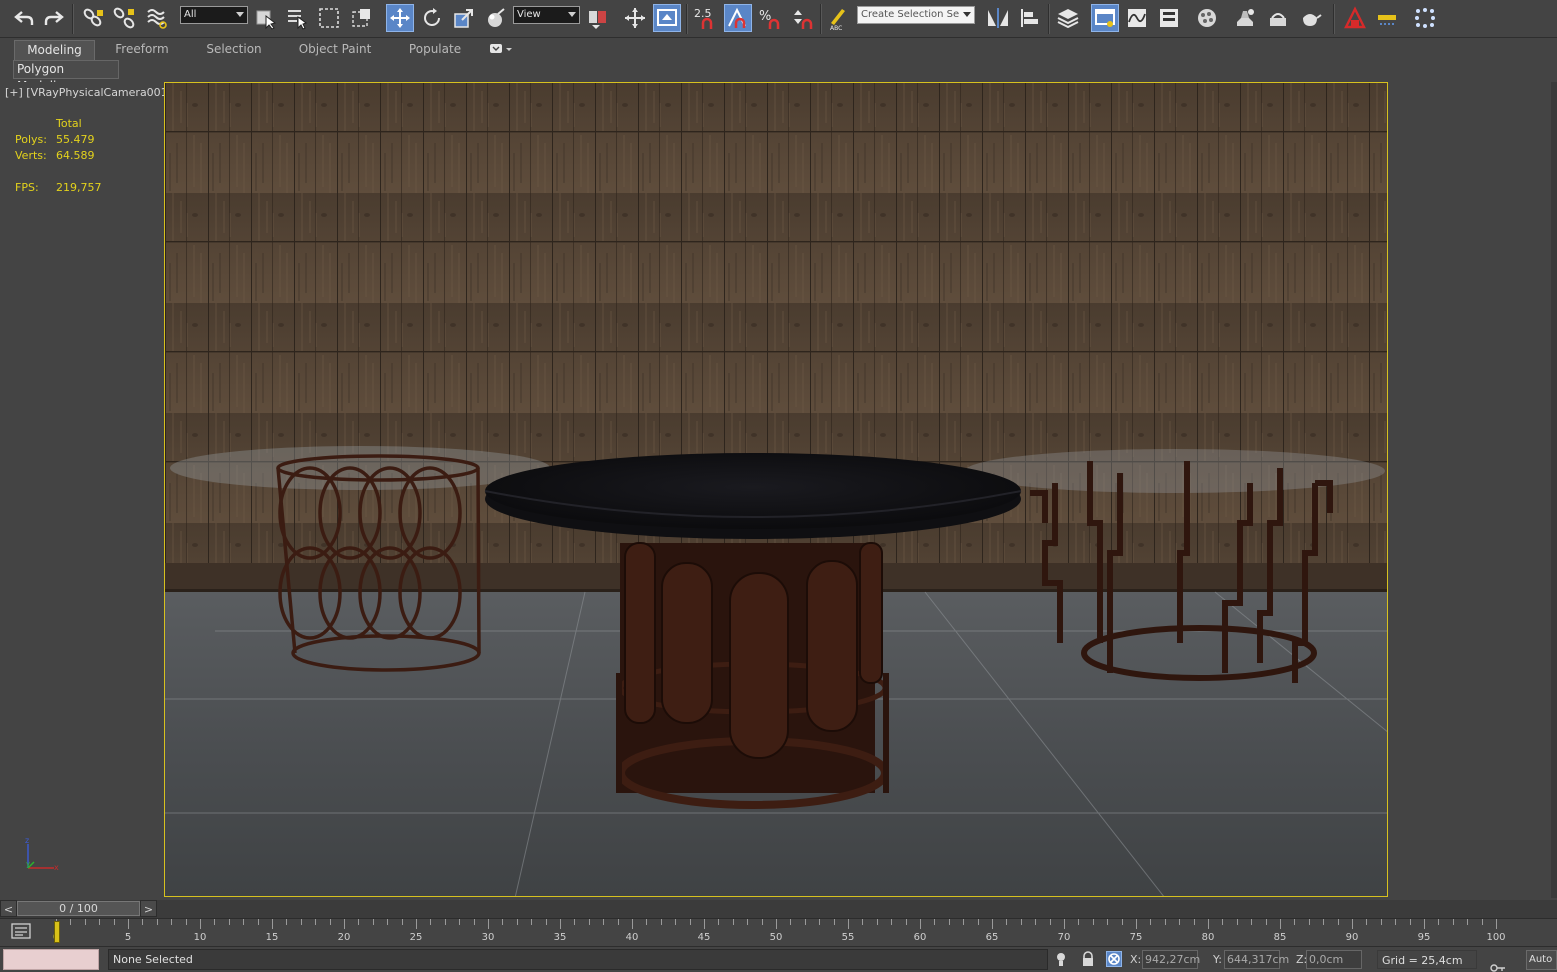 Image resolution: width=1557 pixels, height=972 pixels. Describe the element at coordinates (1387, 18) in the screenshot. I see `vray-lights-icon` at that location.